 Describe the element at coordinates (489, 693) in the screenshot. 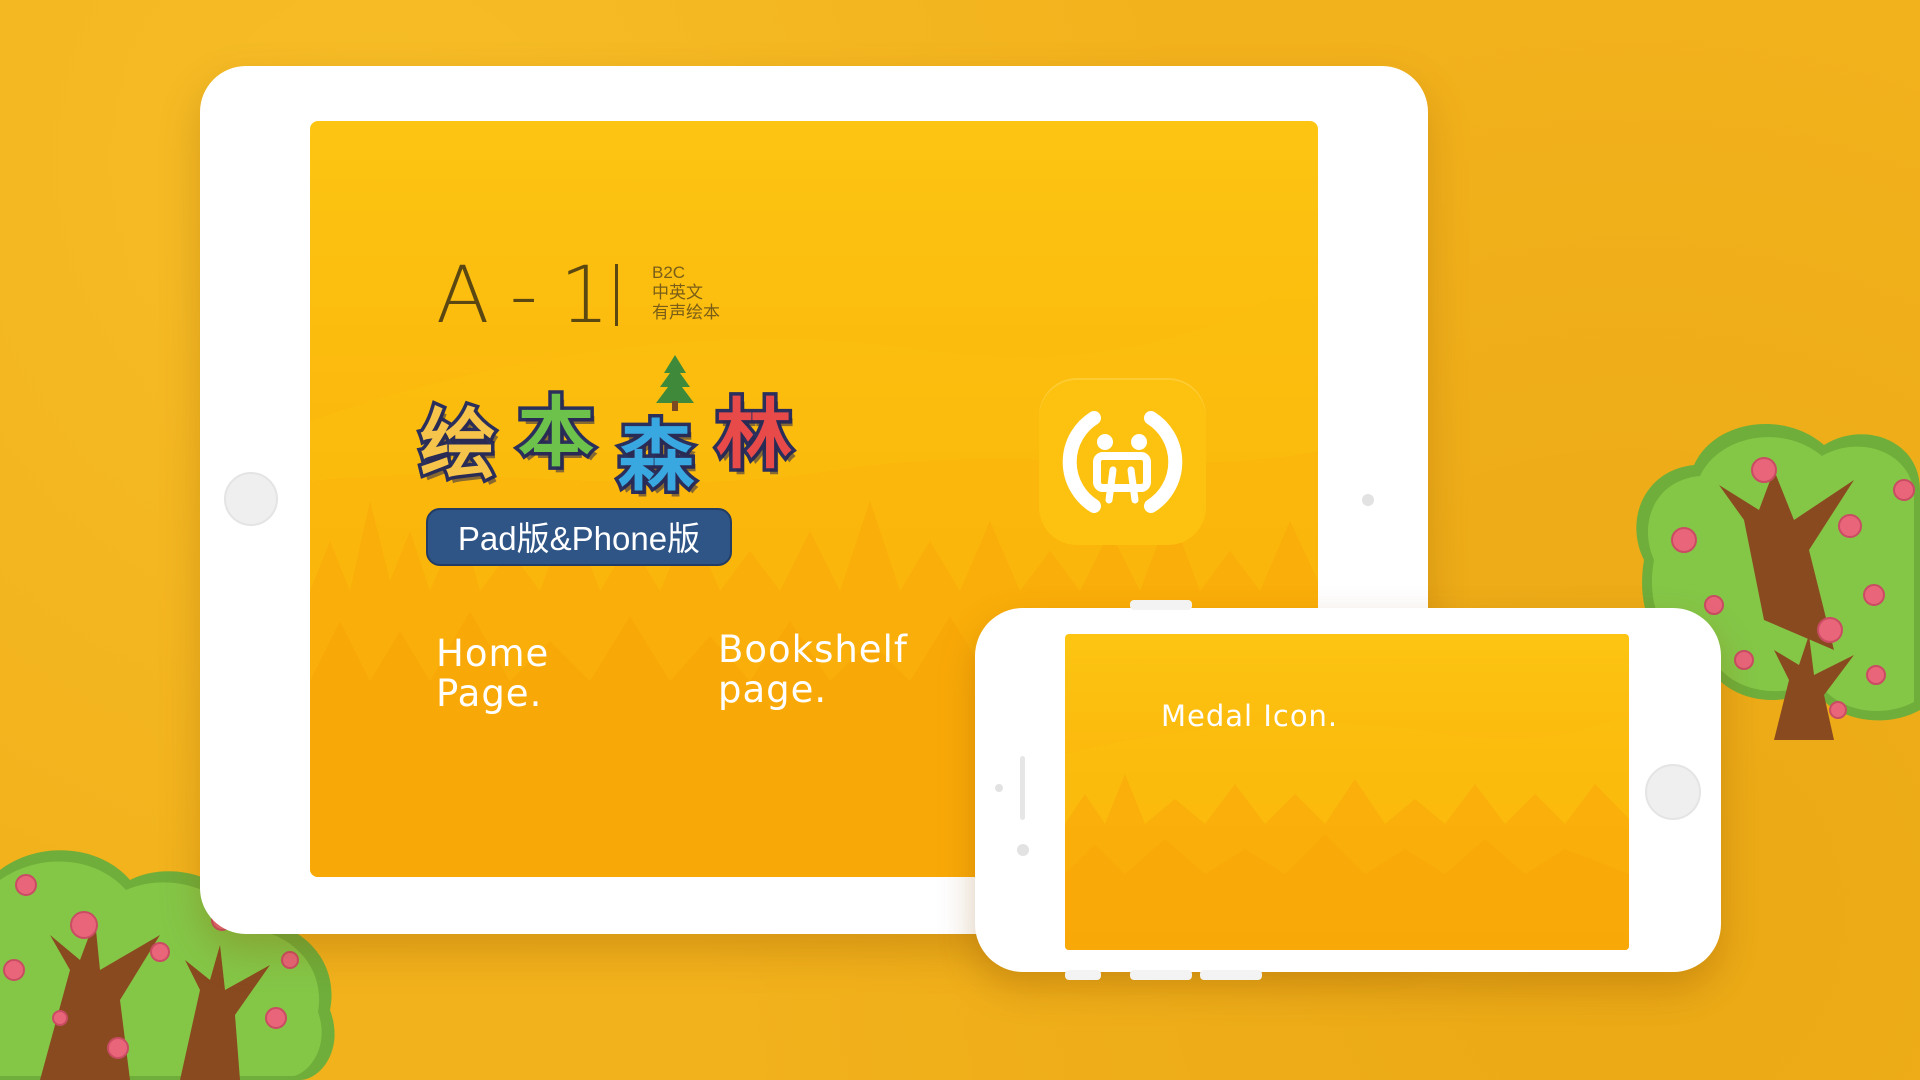

I see `home-page-label-line2: Page.` at that location.